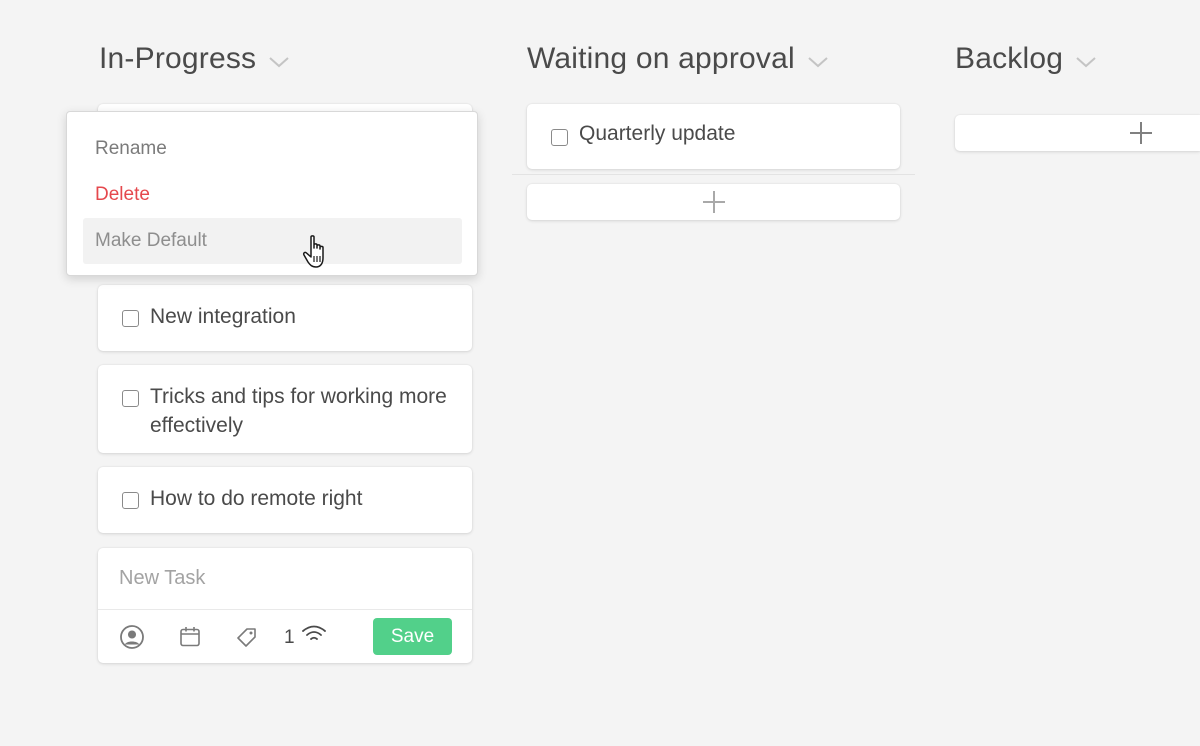  Describe the element at coordinates (272, 241) in the screenshot. I see `menu-item-make-default: Make Default` at that location.